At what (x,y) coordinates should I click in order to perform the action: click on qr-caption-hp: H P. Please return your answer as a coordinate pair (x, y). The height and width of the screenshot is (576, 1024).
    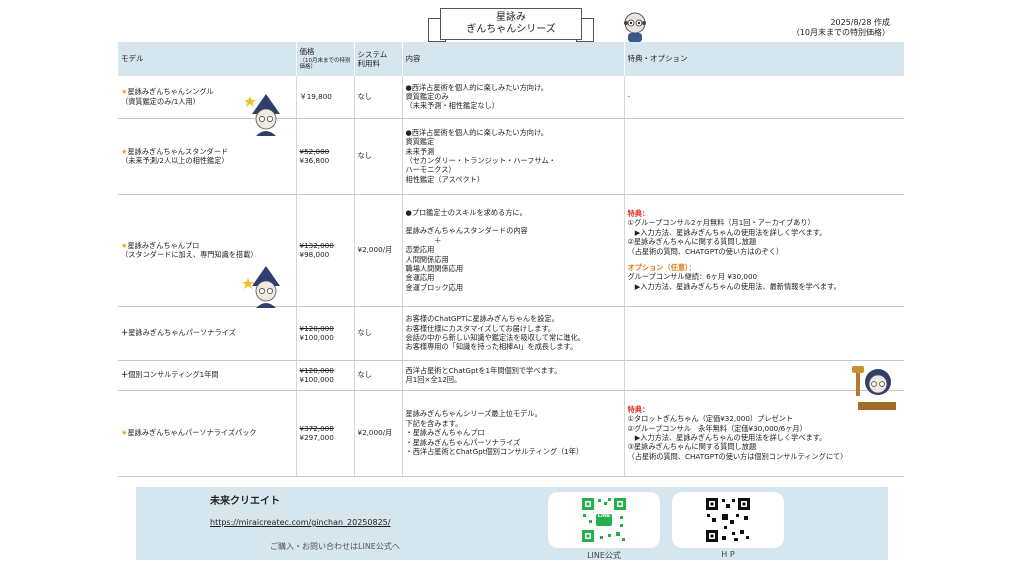
    Looking at the image, I should click on (728, 554).